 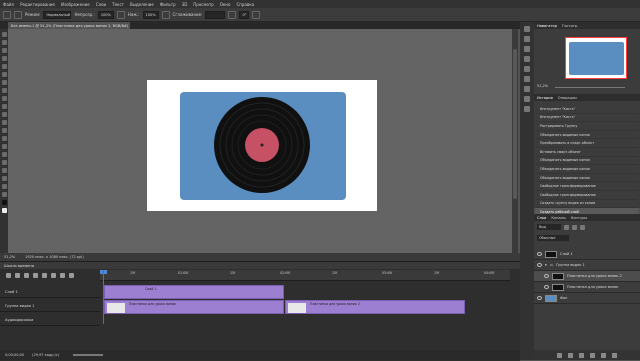 I want to click on menu-item-text: Текст, so click(x=118, y=4).